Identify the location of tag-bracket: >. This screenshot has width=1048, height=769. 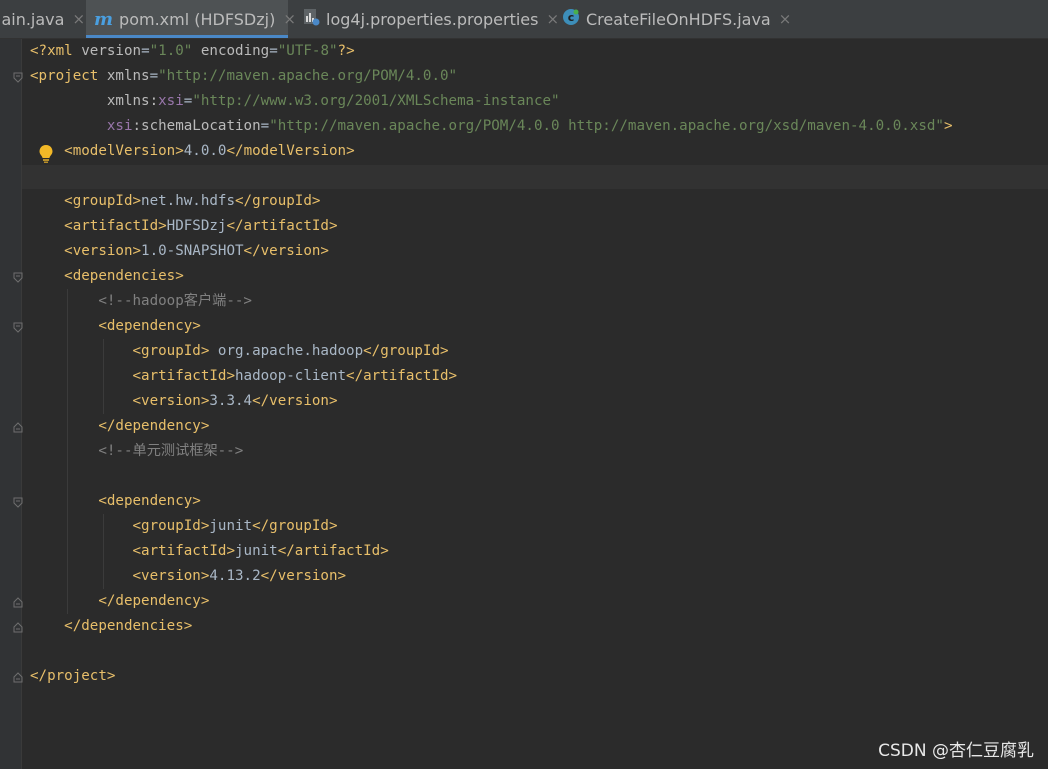
(948, 126).